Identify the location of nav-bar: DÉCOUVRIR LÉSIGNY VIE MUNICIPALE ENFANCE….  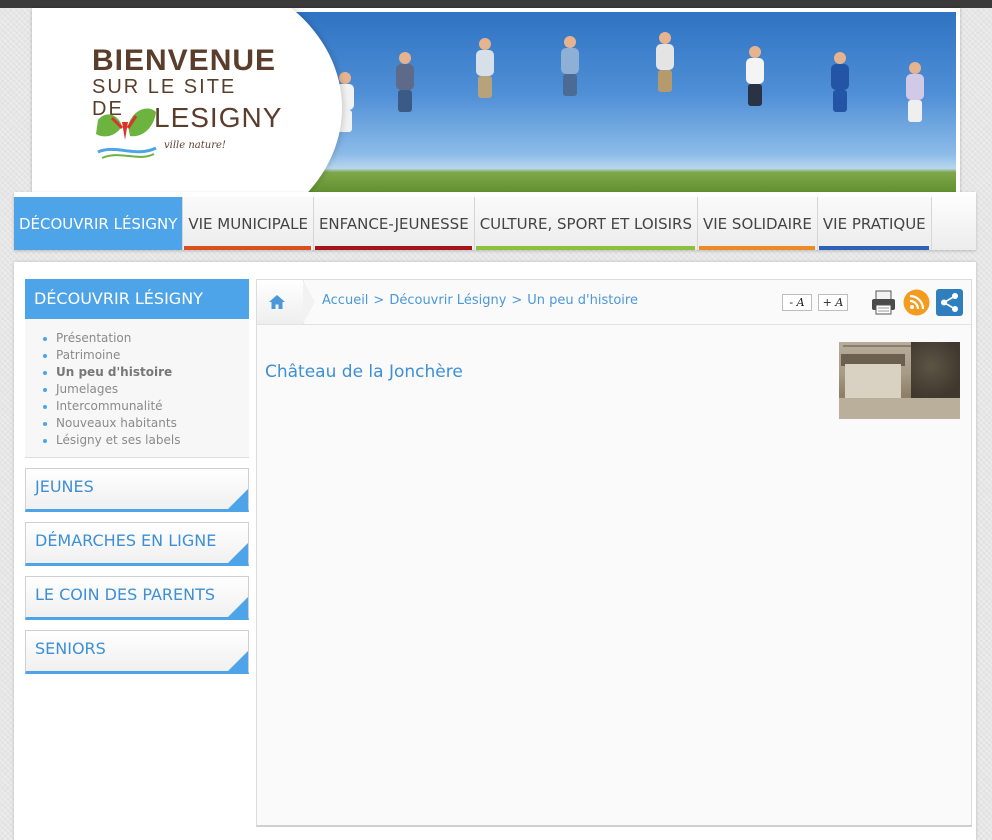
(473, 223).